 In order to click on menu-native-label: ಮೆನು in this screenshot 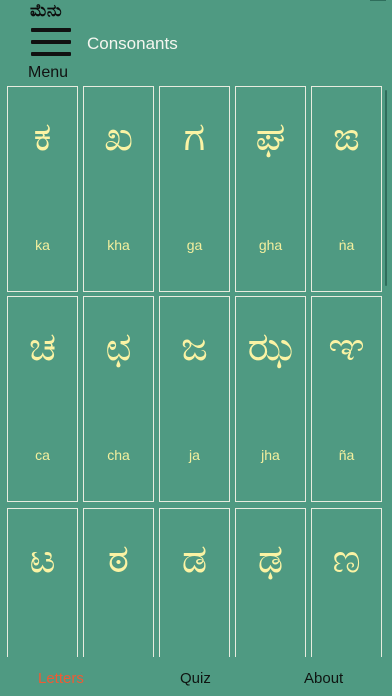, I will do `click(46, 11)`.